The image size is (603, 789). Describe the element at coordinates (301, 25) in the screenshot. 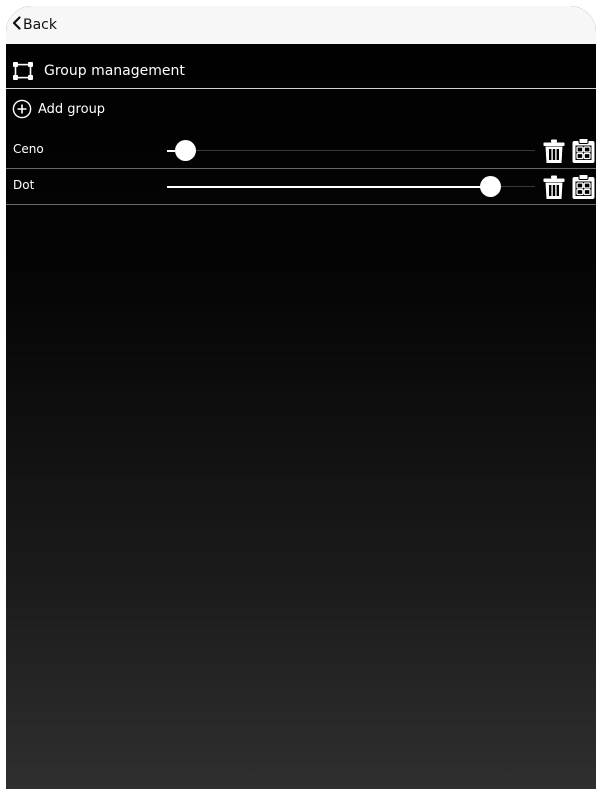

I see `top-navigation-bar: Back` at that location.